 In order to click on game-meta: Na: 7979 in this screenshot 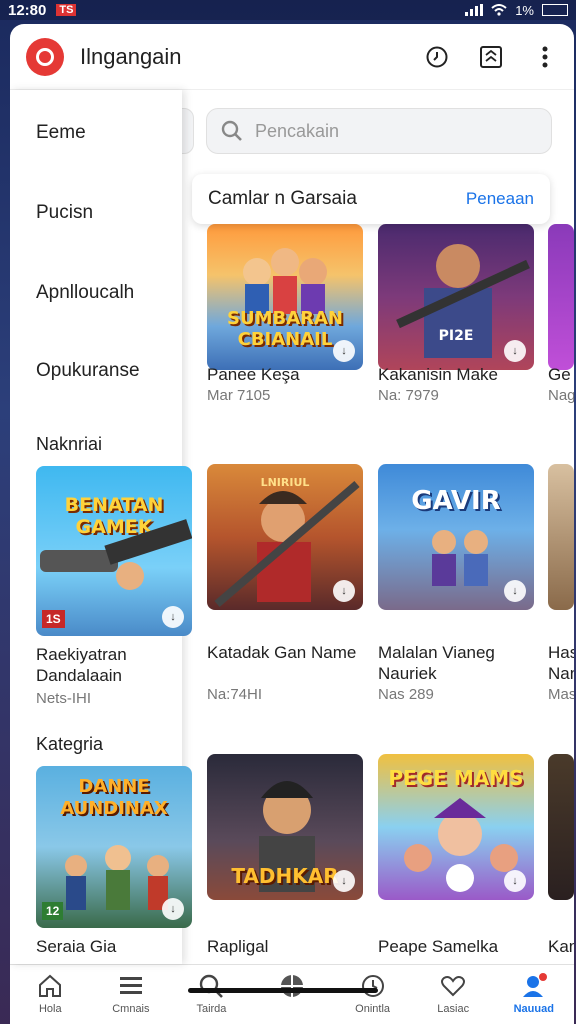, I will do `click(408, 395)`.